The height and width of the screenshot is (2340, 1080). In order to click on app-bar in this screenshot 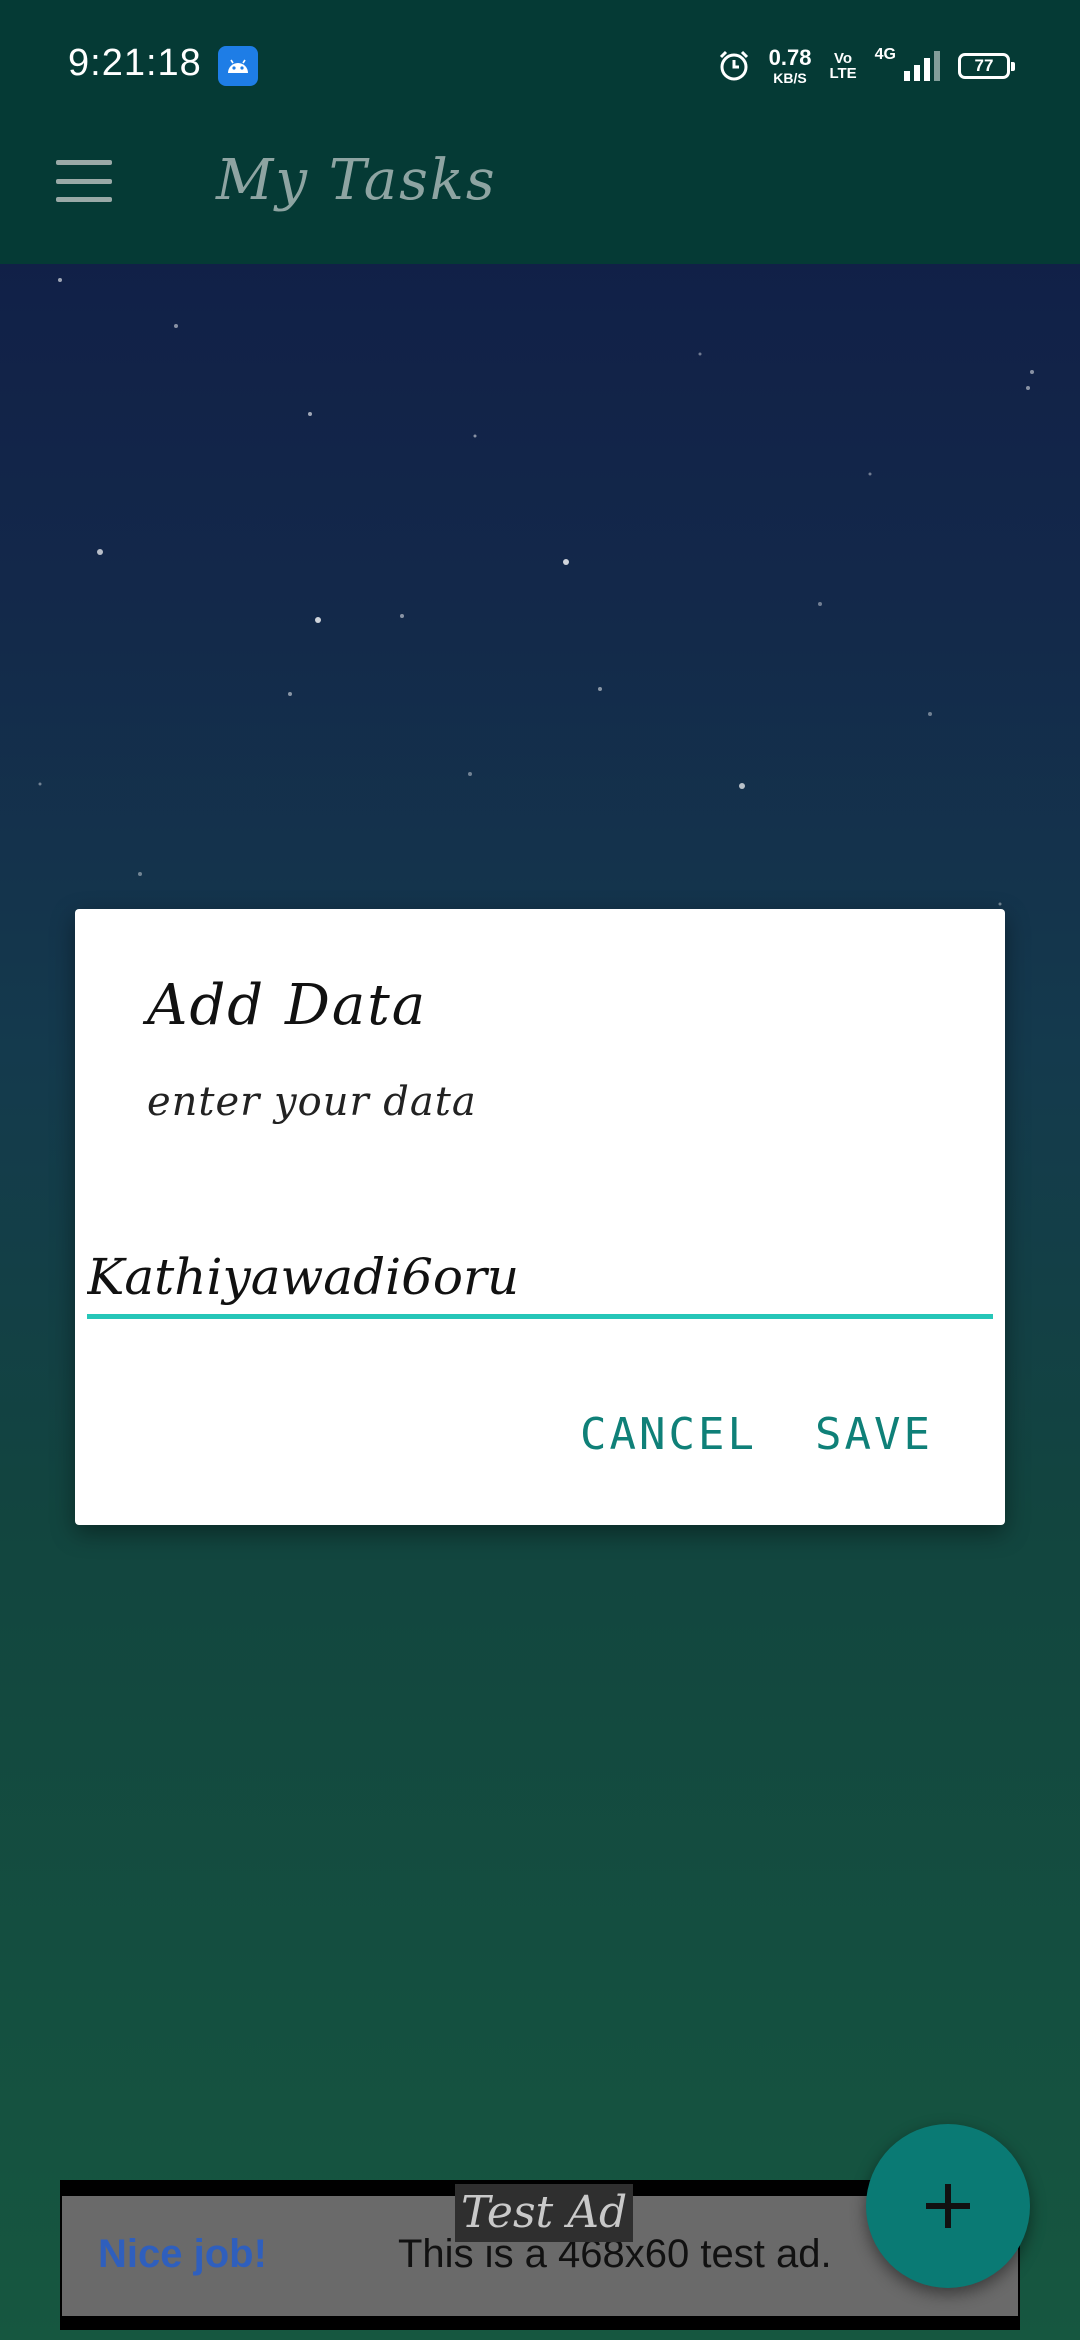, I will do `click(540, 198)`.